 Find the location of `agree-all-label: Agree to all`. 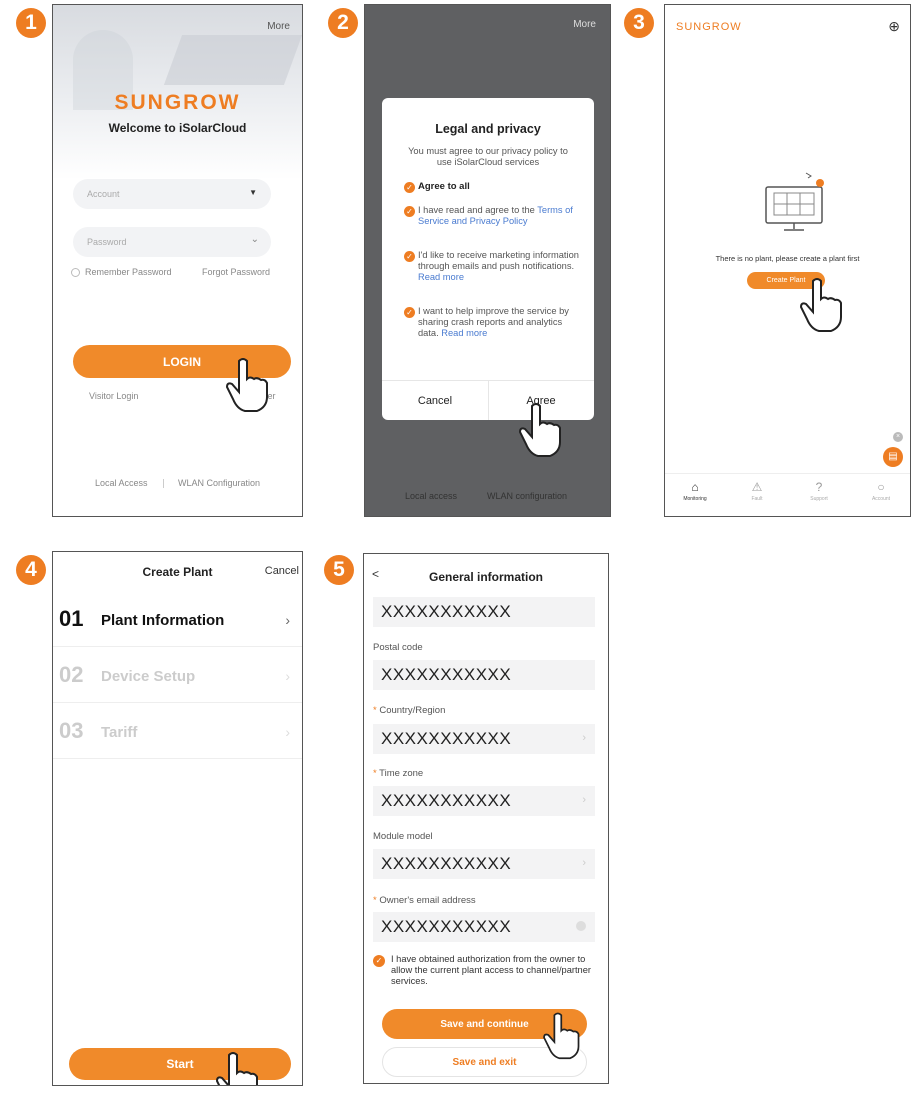

agree-all-label: Agree to all is located at coordinates (444, 186).